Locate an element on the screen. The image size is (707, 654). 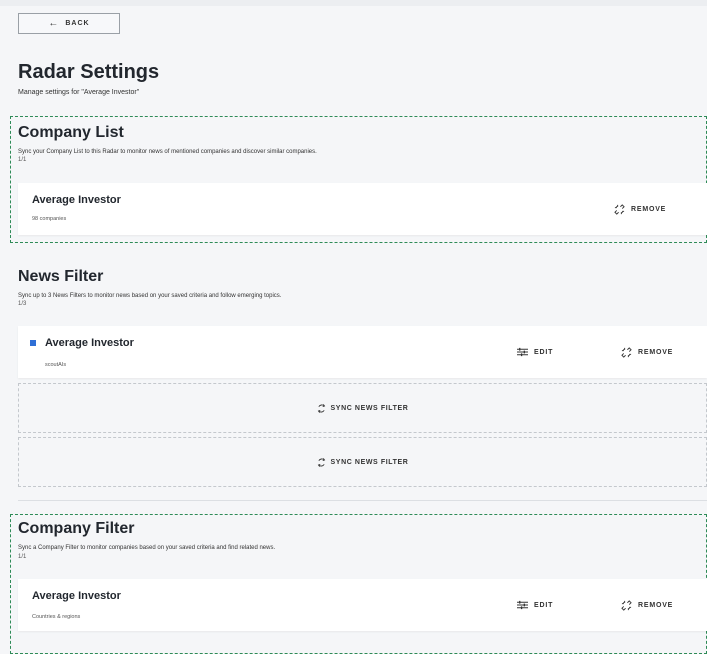
square-marker-icon is located at coordinates (33, 343).